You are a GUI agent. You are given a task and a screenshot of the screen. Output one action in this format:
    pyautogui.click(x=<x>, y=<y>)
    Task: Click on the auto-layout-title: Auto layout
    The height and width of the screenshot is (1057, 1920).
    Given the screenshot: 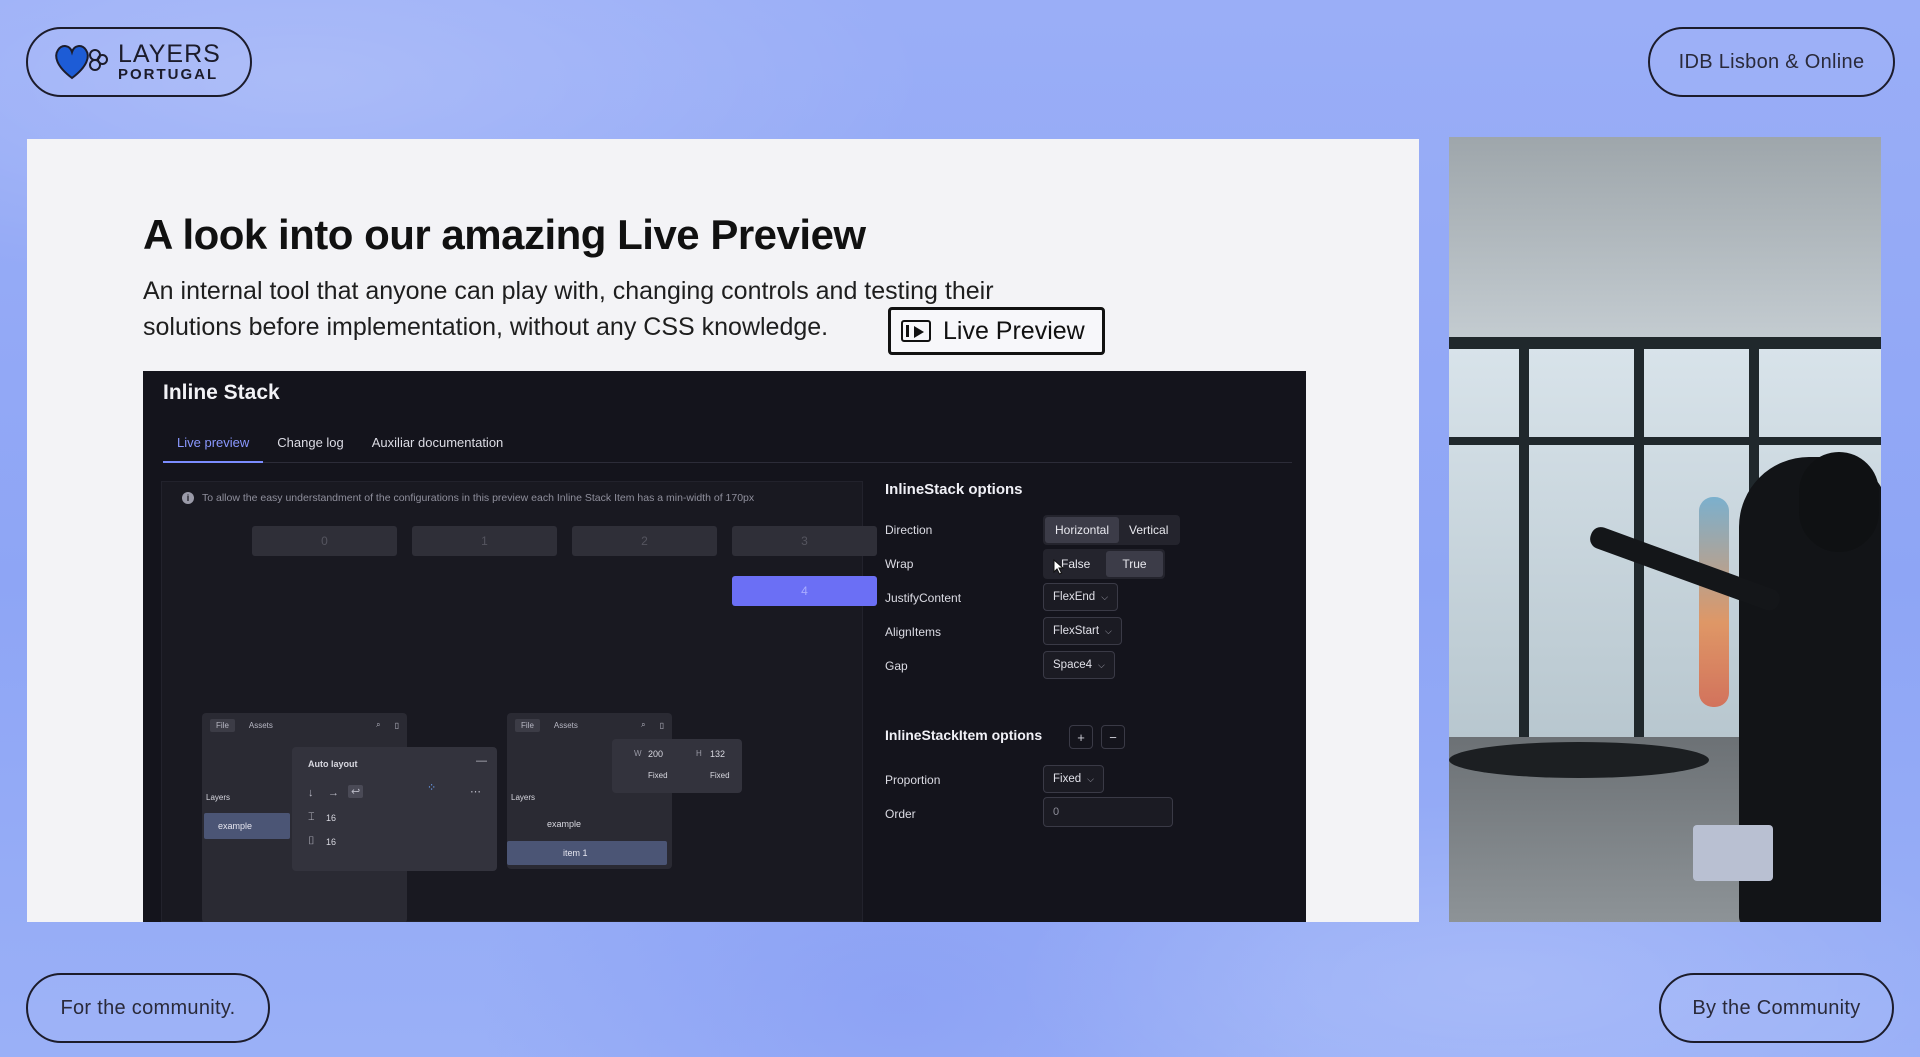 What is the action you would take?
    pyautogui.click(x=333, y=764)
    